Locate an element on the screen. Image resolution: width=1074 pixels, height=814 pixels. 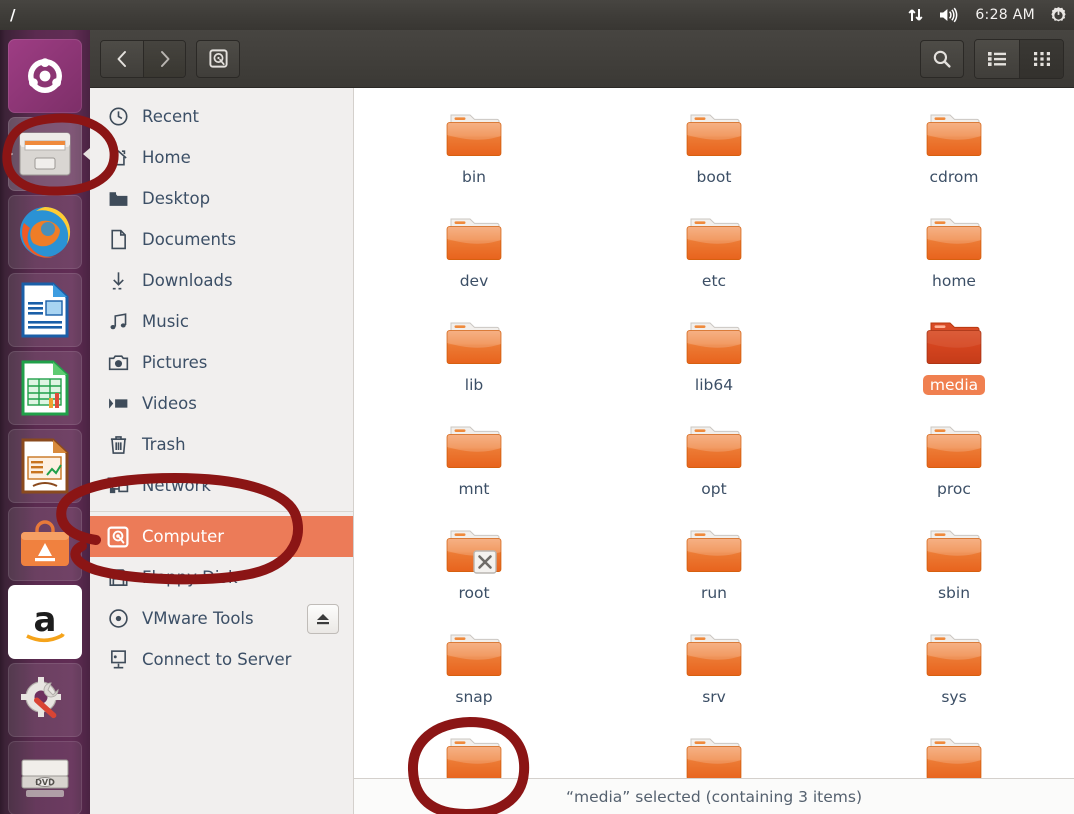
sidebar-item-desktop: Desktop is located at coordinates (221, 198).